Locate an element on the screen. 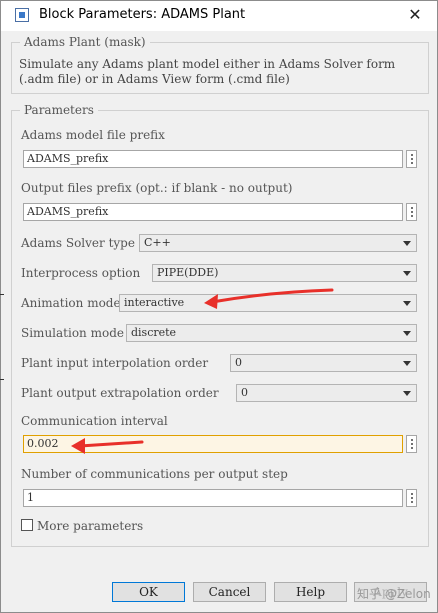 The image size is (438, 613). solver-type-value: C++ is located at coordinates (157, 242).